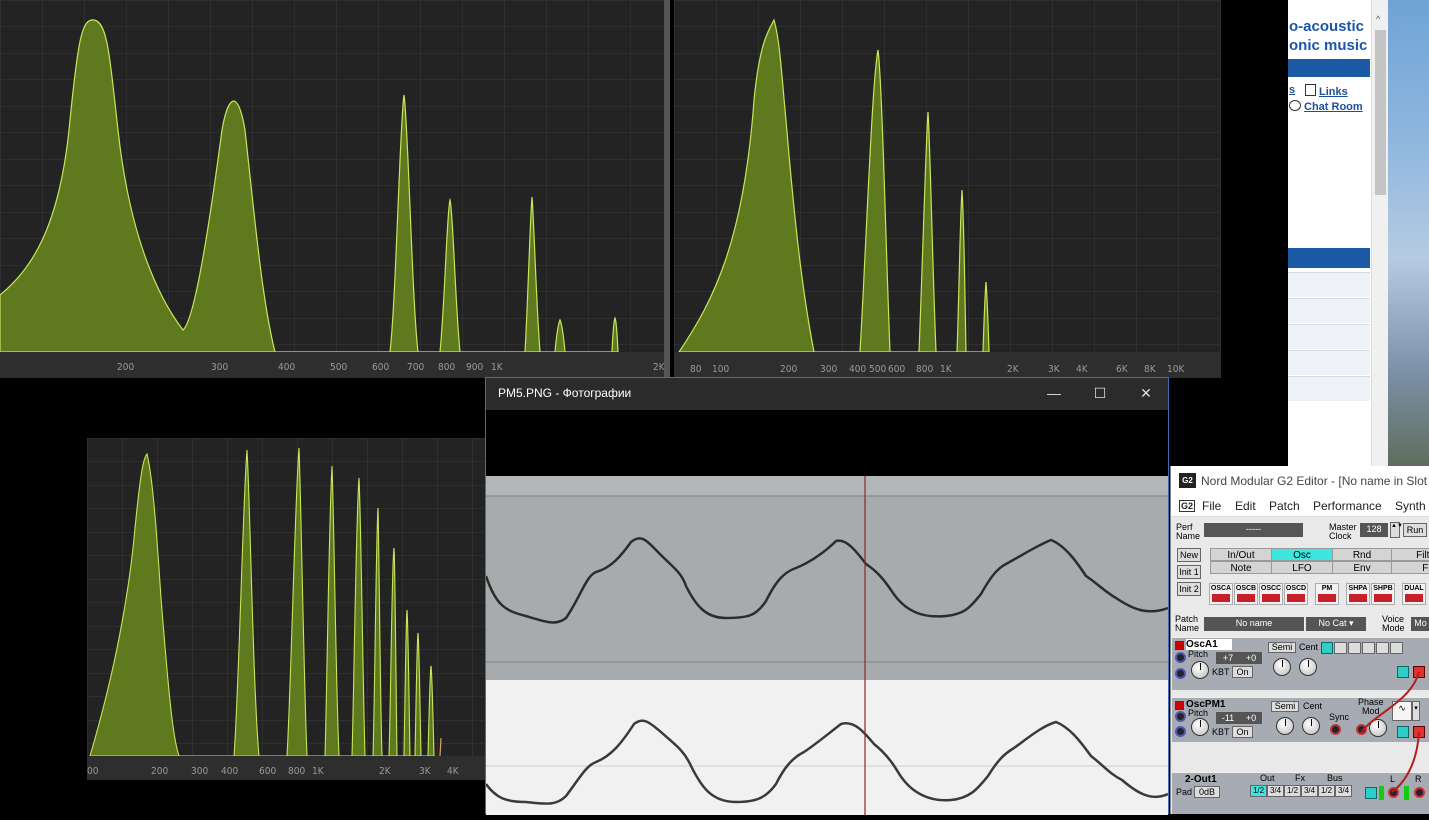 This screenshot has height=820, width=1429. I want to click on link-chat-label: Chat Room, so click(1333, 107).